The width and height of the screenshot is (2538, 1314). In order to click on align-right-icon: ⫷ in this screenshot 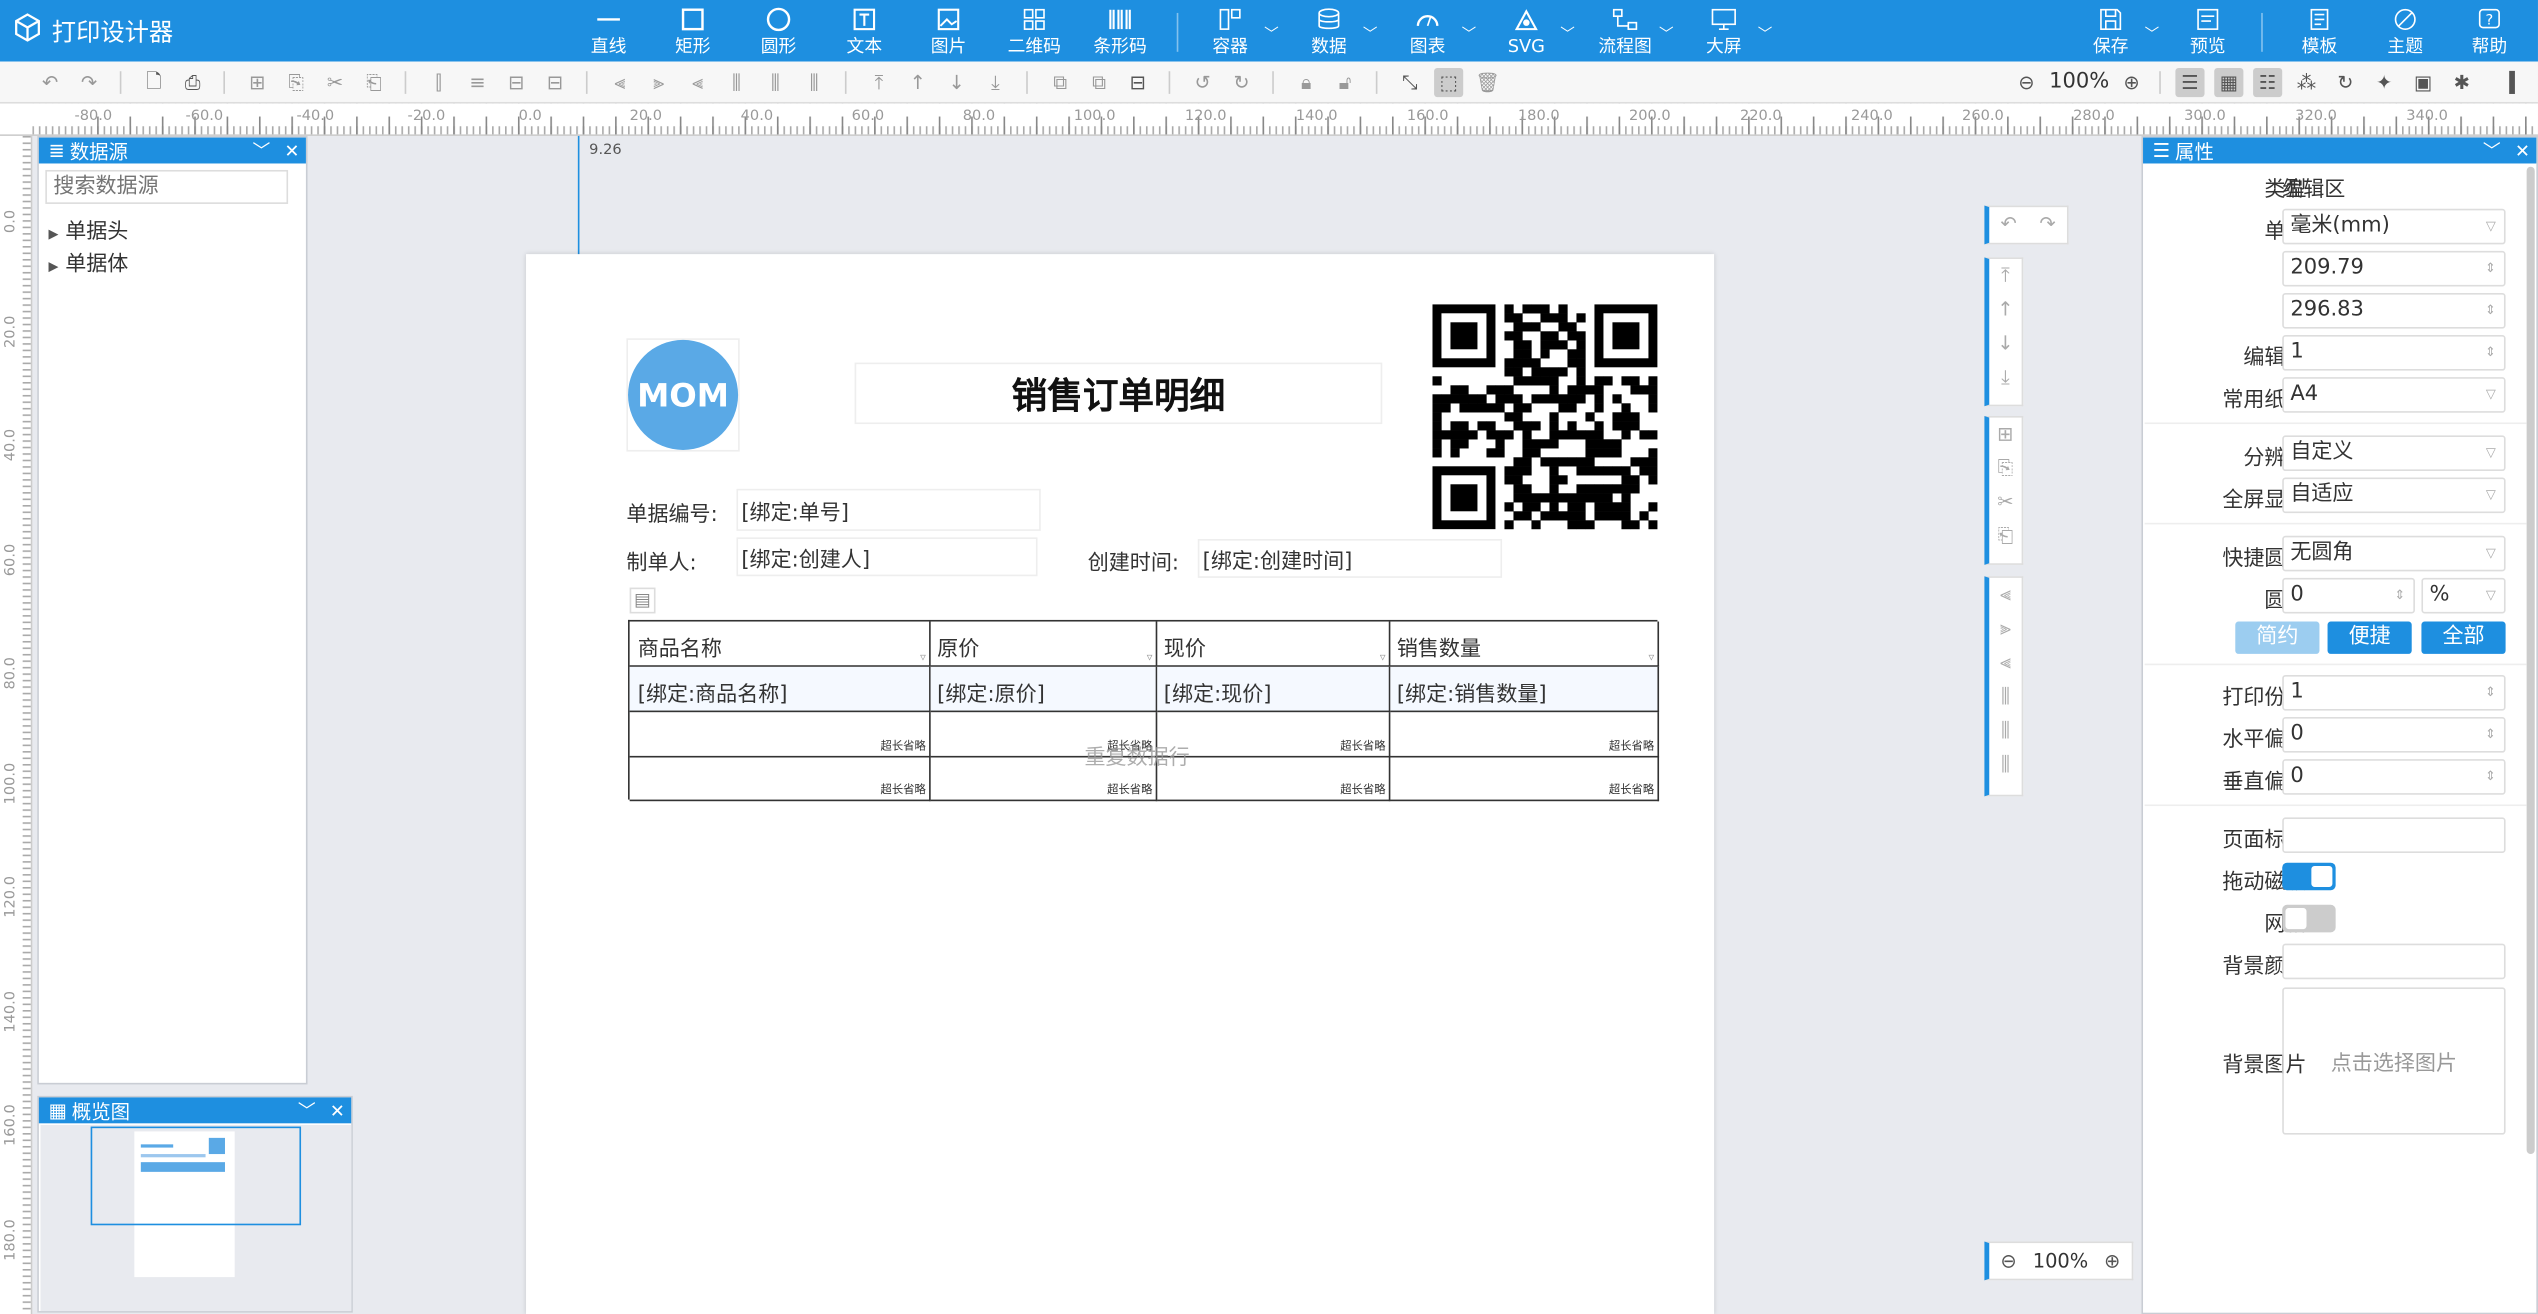, I will do `click(2005, 663)`.